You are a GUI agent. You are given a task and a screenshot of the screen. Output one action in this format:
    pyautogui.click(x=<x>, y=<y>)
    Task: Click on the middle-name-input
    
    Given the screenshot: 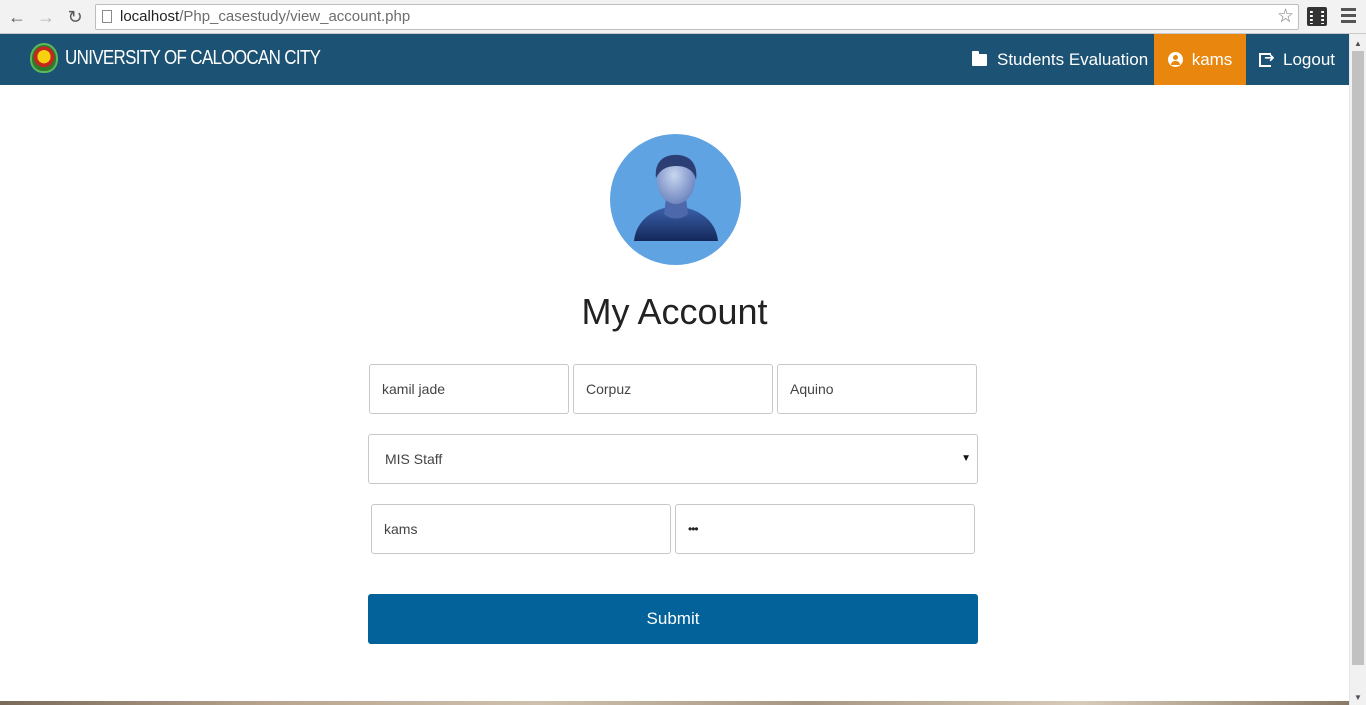 What is the action you would take?
    pyautogui.click(x=877, y=389)
    